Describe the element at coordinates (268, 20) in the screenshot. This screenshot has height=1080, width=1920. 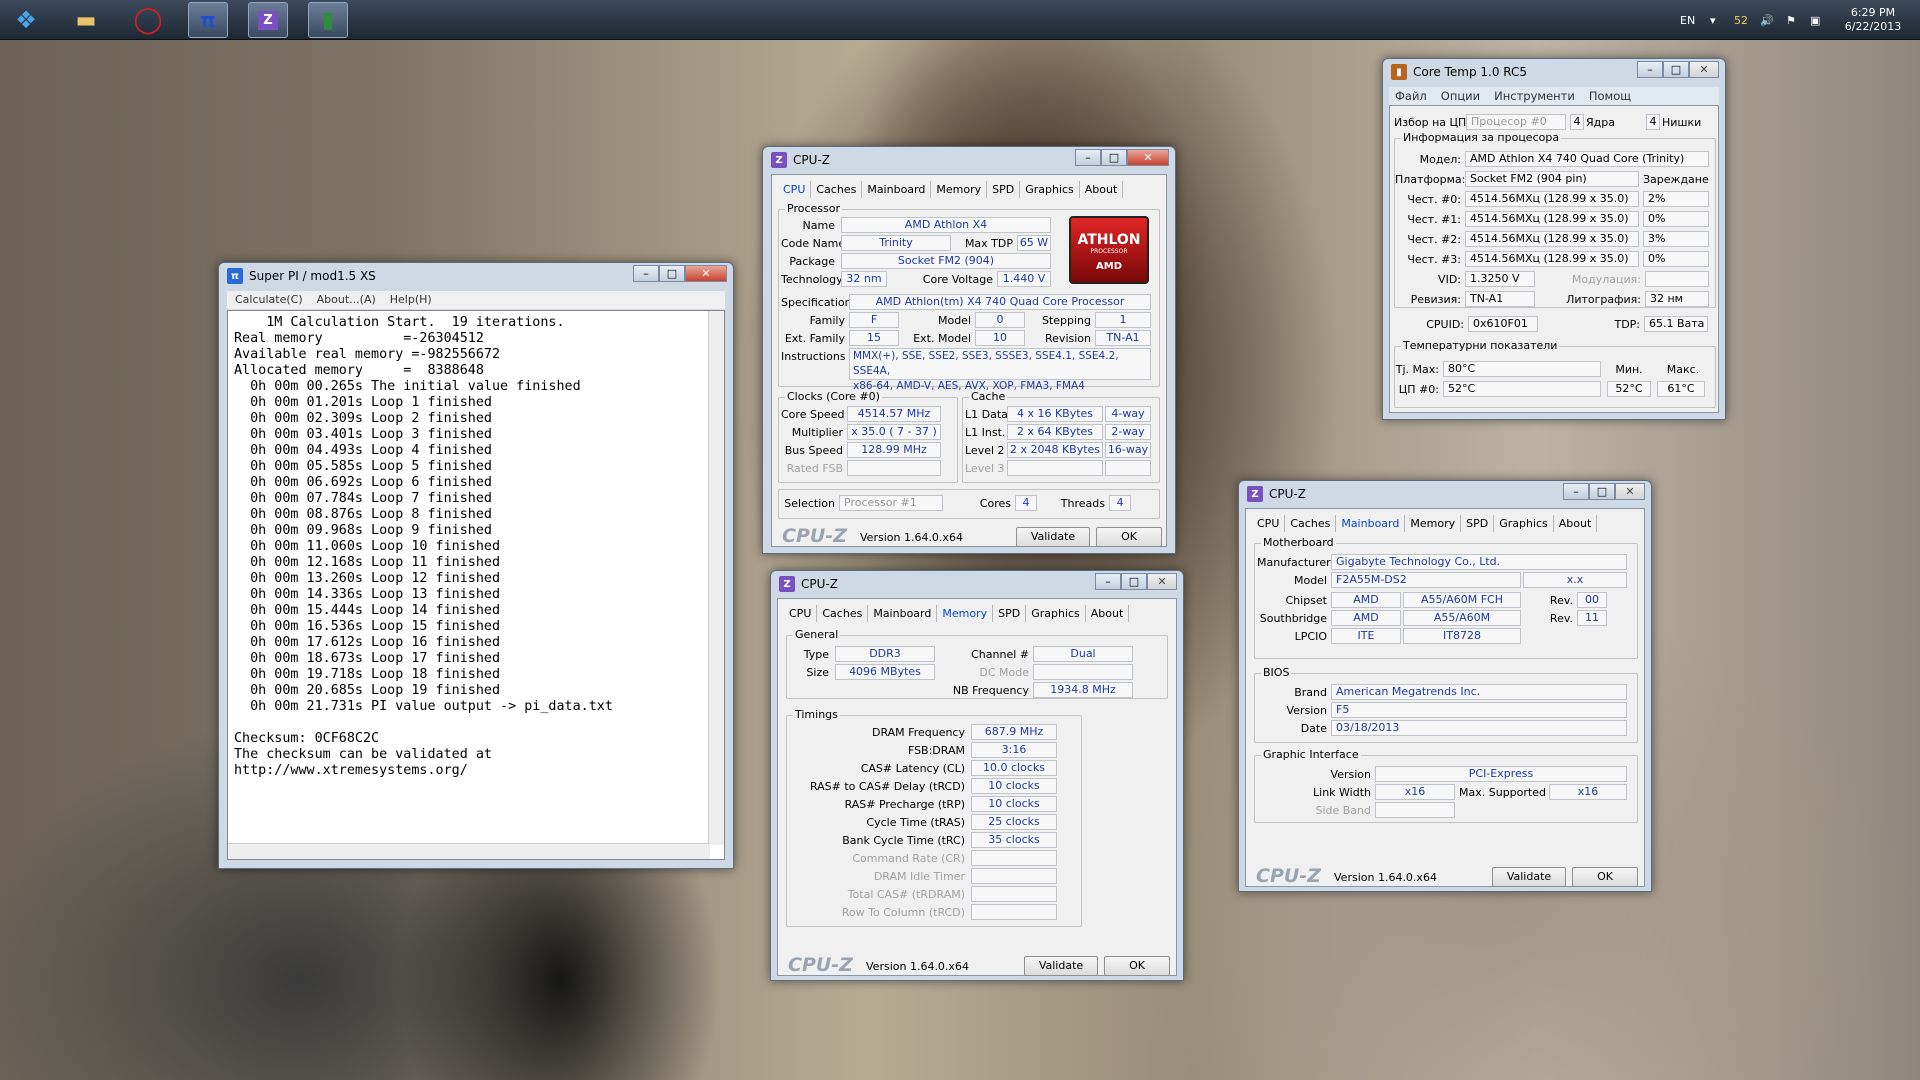
I see `cpuz-icon: Z` at that location.